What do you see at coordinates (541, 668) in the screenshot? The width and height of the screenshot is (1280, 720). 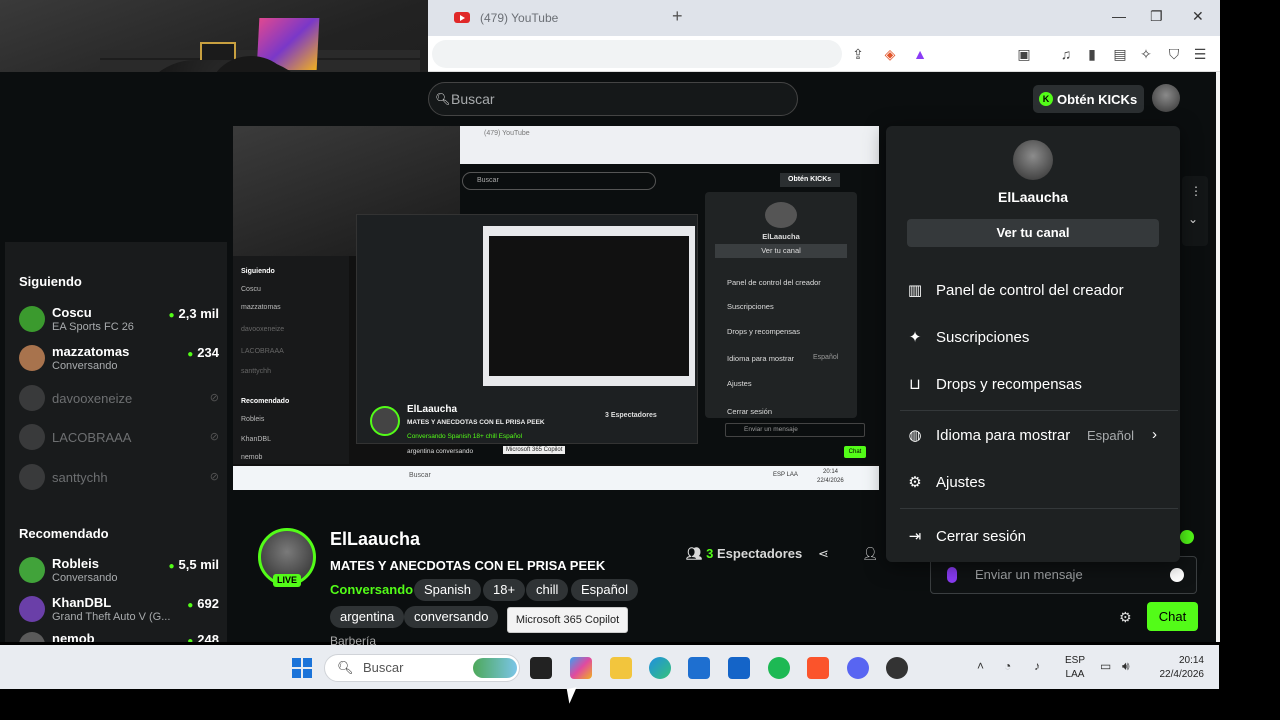 I see `task-view-icon` at bounding box center [541, 668].